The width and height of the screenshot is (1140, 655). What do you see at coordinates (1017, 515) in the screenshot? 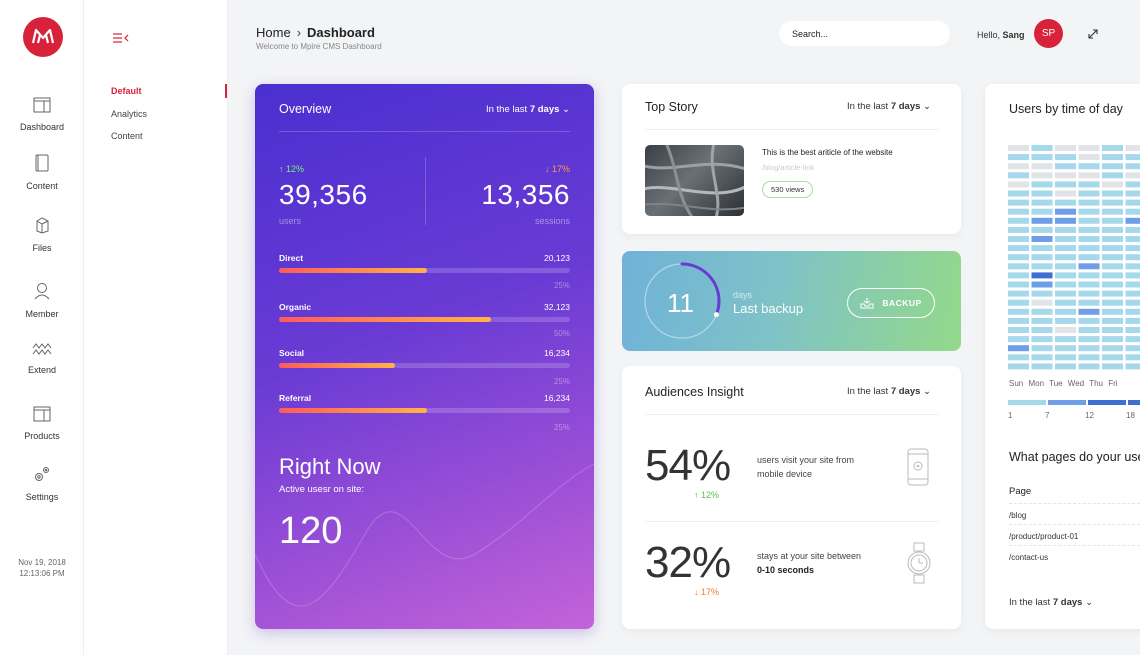
I see `page-row: /blog` at bounding box center [1017, 515].